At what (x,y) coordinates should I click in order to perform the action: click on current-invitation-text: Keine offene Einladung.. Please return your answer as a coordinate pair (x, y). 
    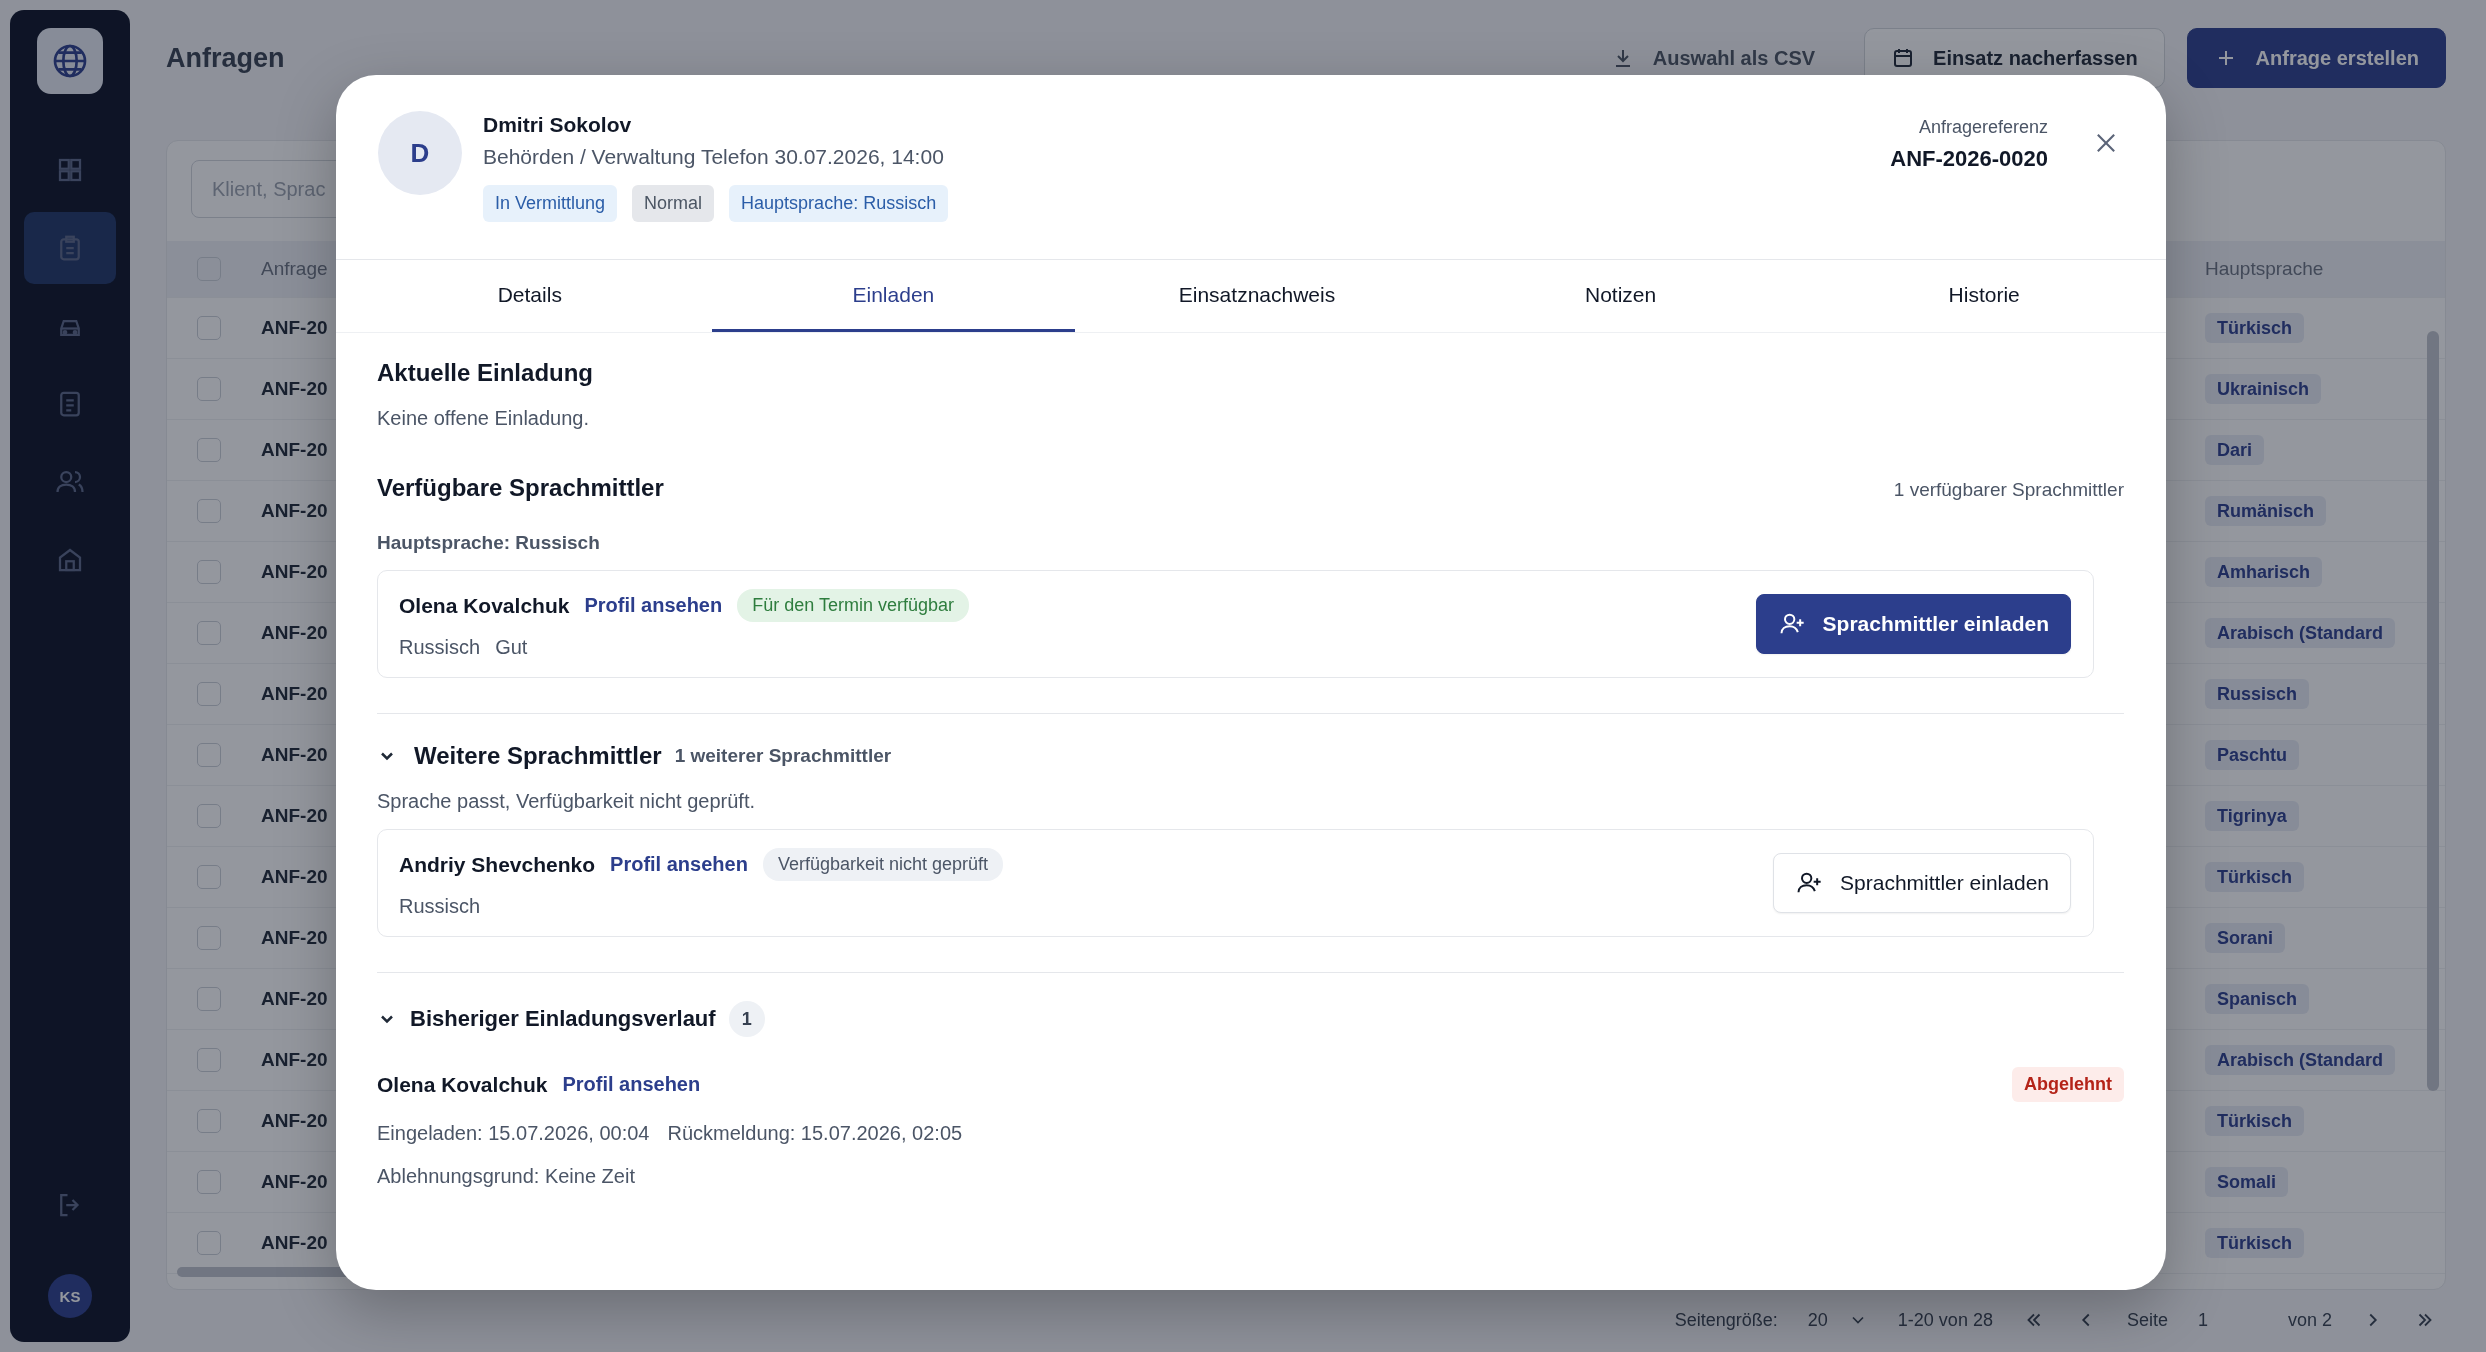
    Looking at the image, I should click on (484, 418).